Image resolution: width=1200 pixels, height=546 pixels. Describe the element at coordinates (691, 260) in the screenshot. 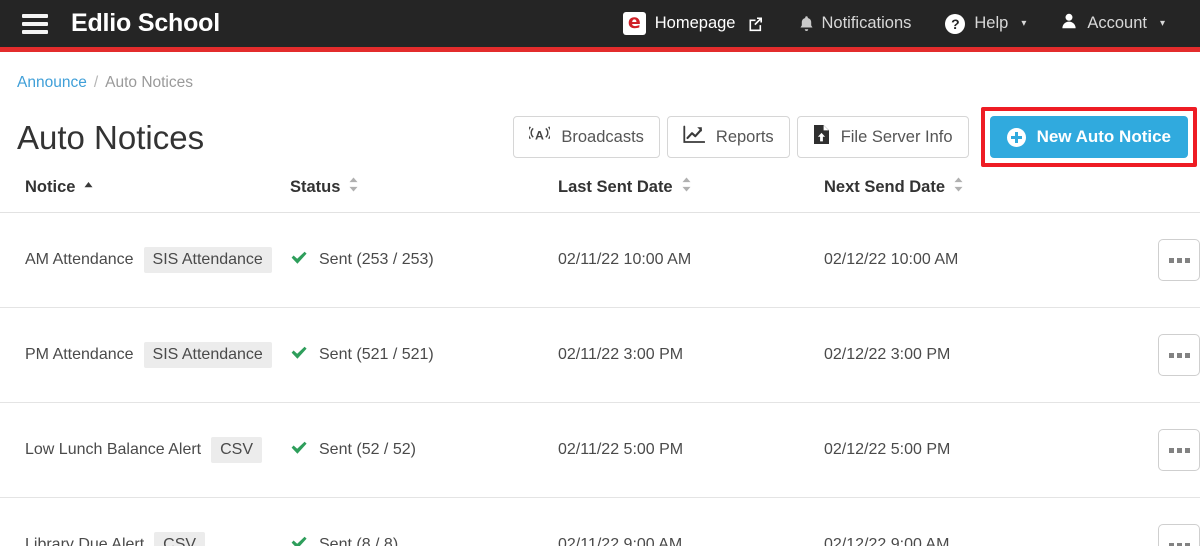

I see `cell-last-sent-date: 02/11/22 10:00 AM` at that location.